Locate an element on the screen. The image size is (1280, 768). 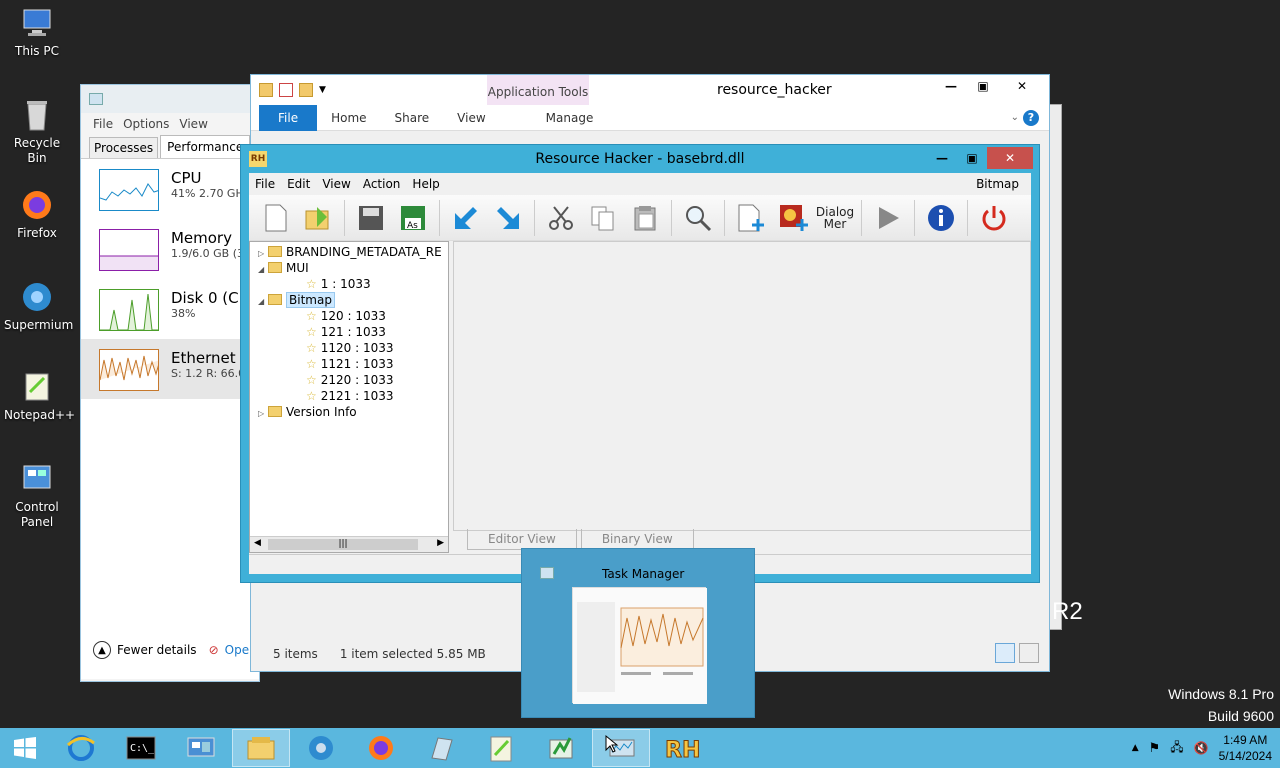
desktop-icon-notepad-plus-plus: Notepad++ is located at coordinates (39, 396).